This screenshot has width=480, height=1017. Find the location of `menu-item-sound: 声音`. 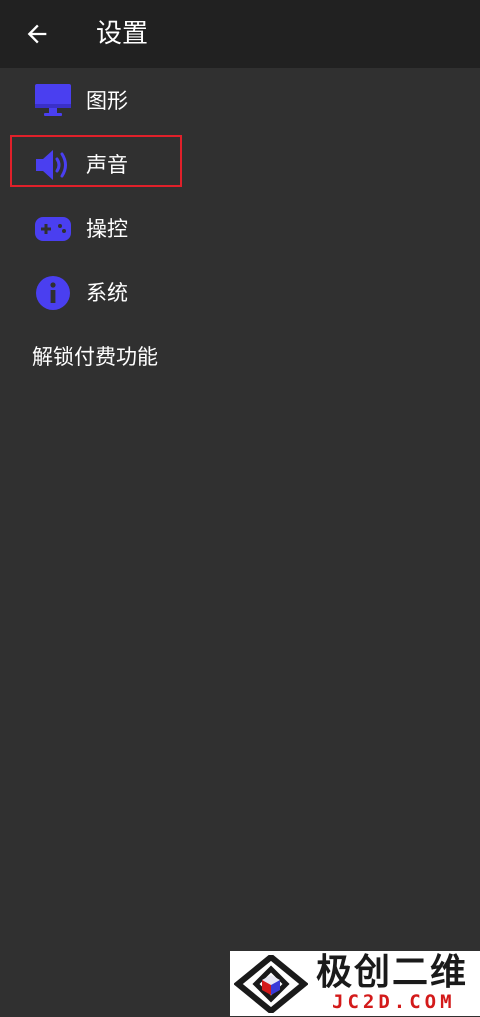

menu-item-sound: 声音 is located at coordinates (240, 164).